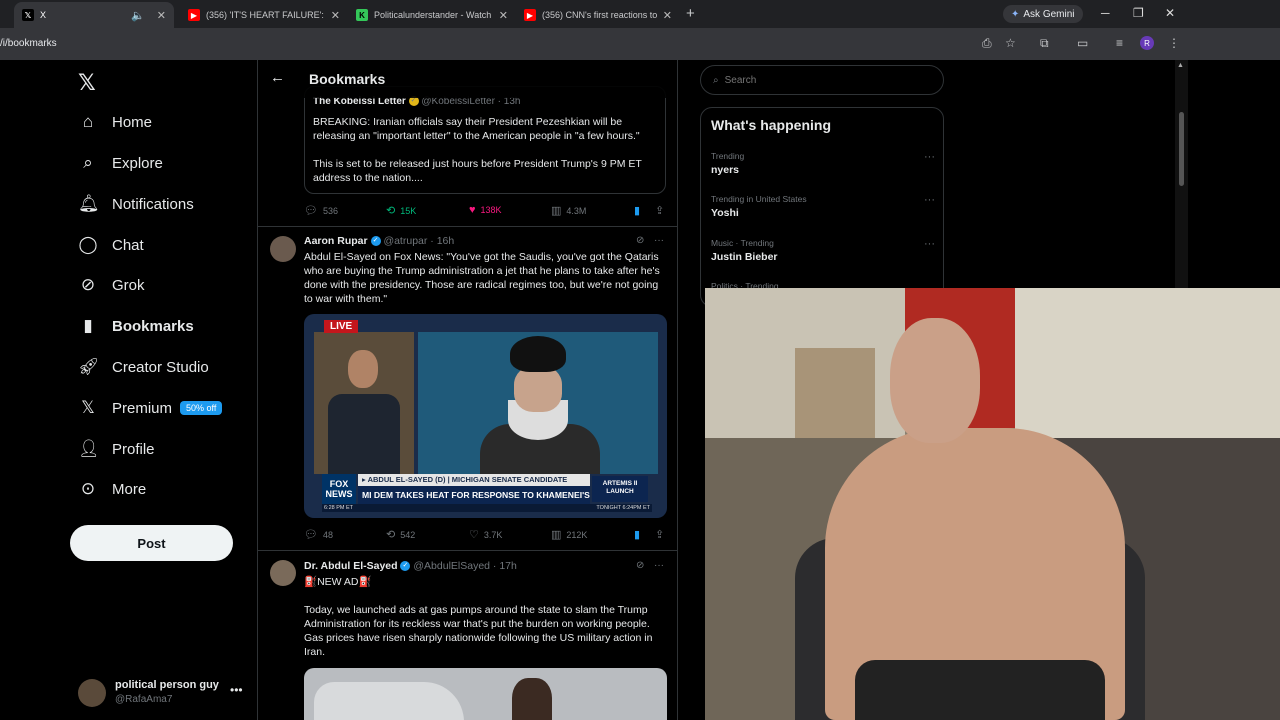 This screenshot has height=720, width=1280. Describe the element at coordinates (835, 393) in the screenshot. I see `cam-cabinet` at that location.